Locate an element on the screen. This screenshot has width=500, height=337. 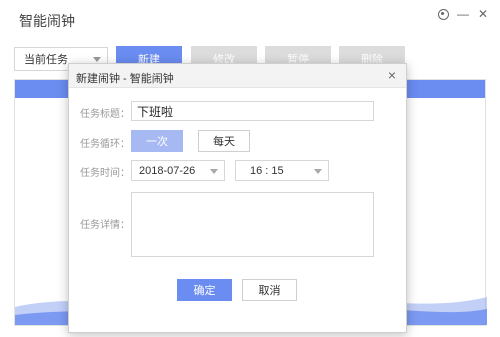
cycle-daily-button: 每天 is located at coordinates (224, 141).